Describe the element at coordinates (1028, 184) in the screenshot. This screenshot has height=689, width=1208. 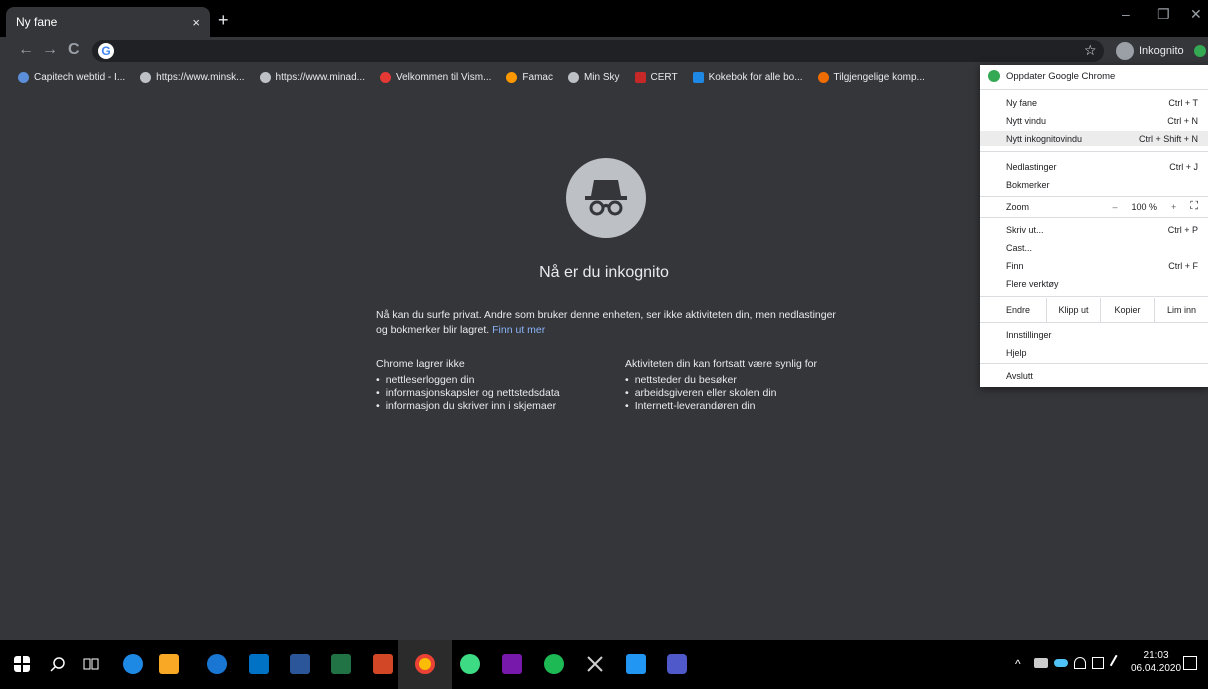
I see `menu-label: Bokmerker` at that location.